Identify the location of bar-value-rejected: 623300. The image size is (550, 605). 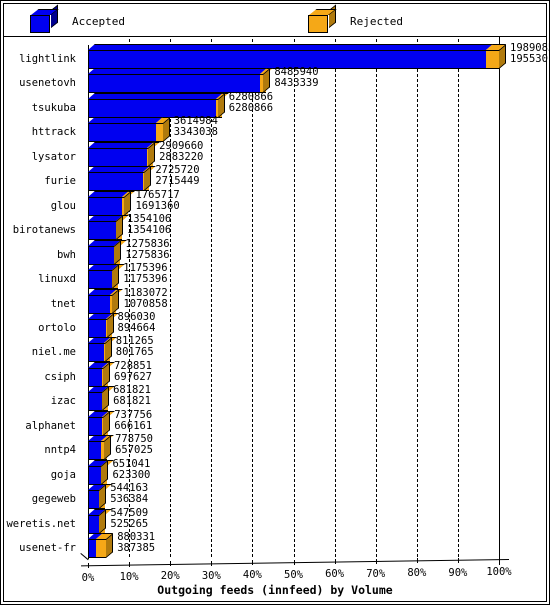
(131, 474).